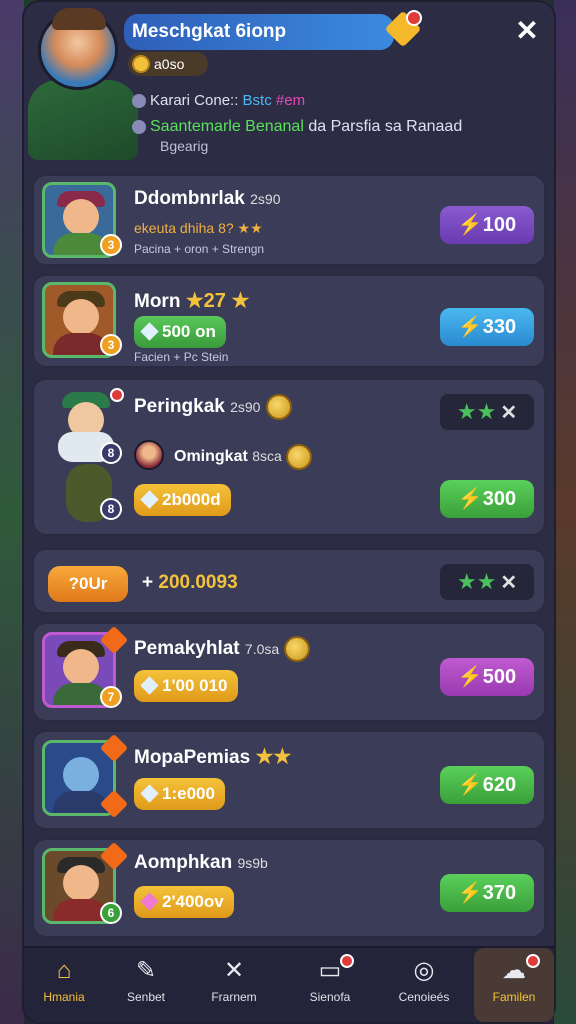  I want to click on settings-icon, so click(139, 126).